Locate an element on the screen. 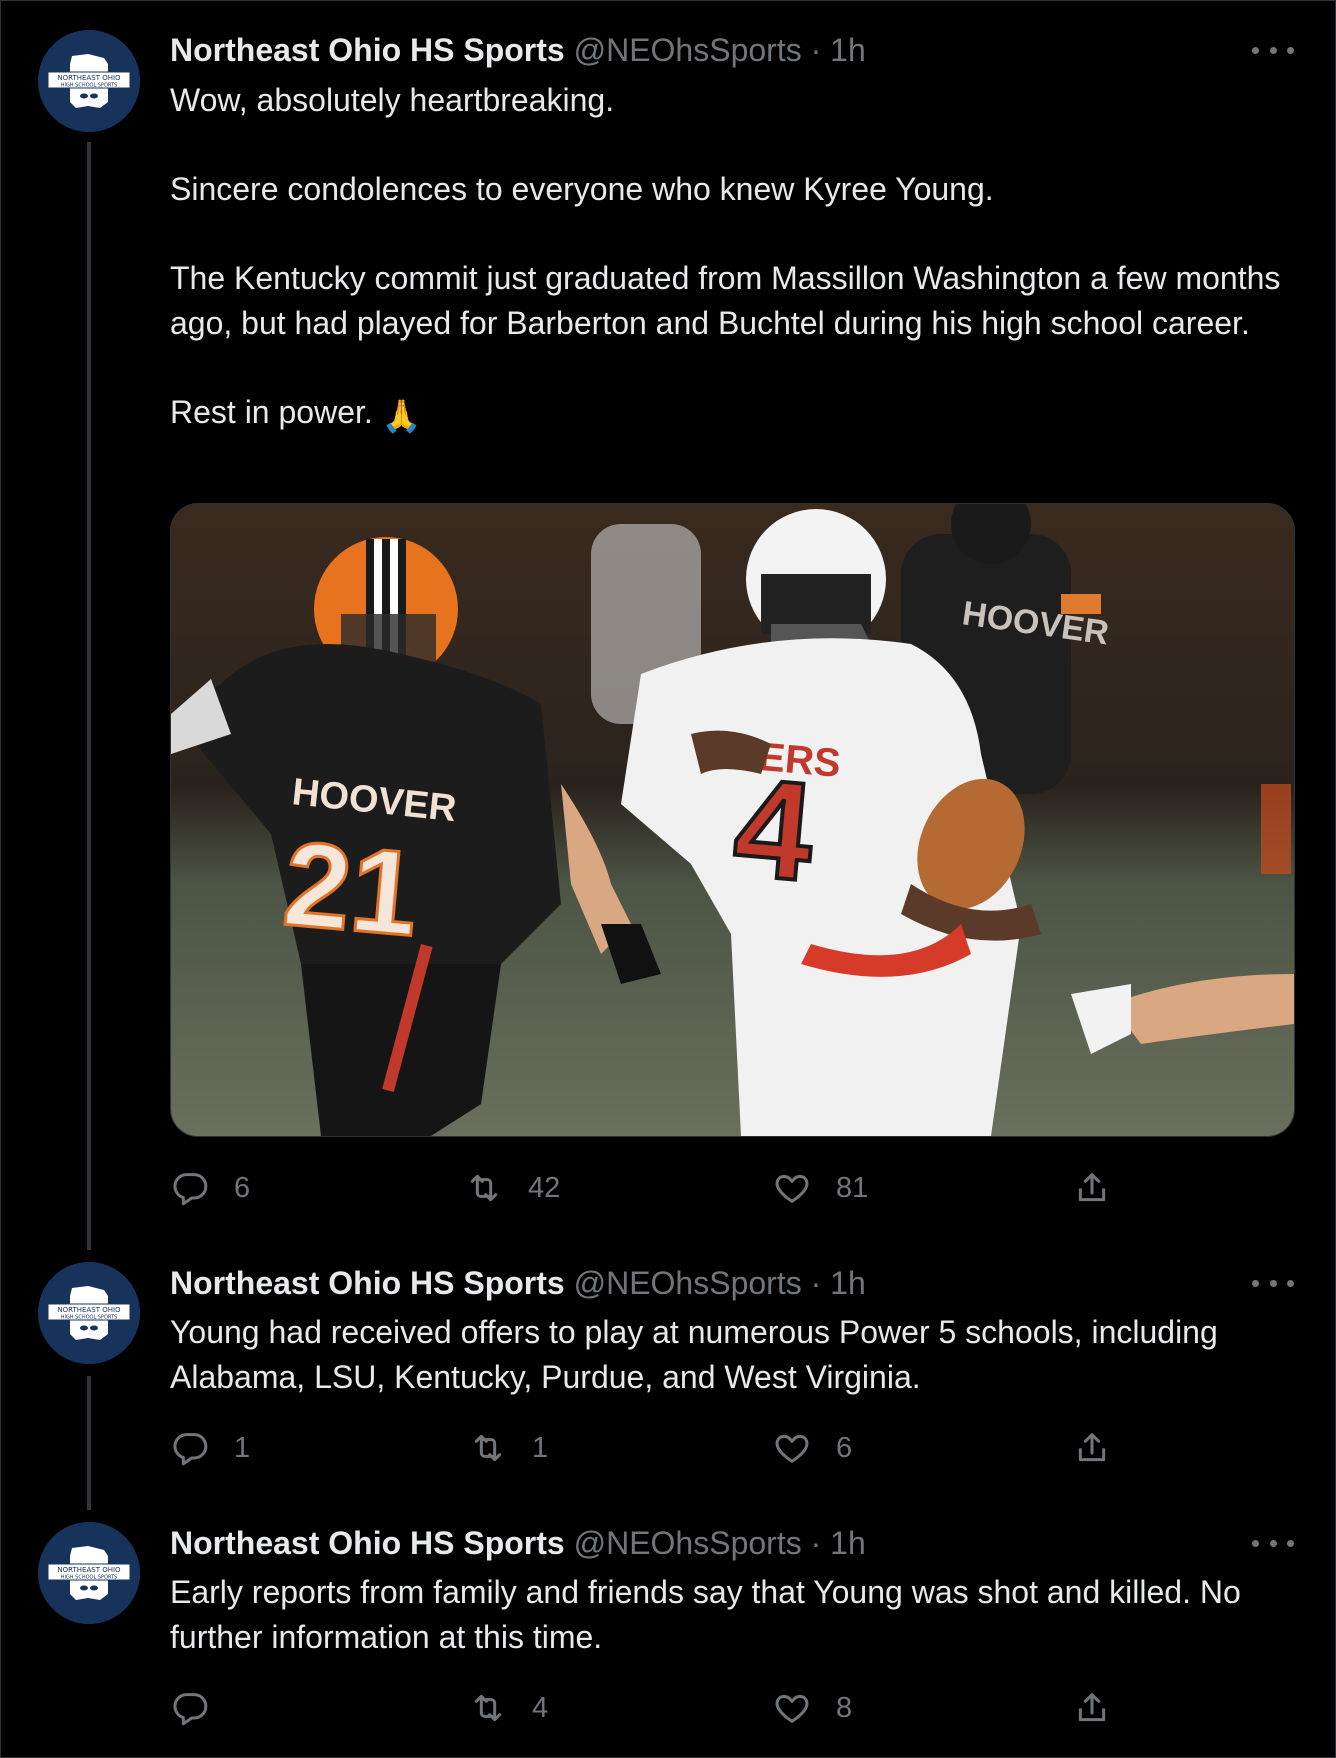  tweet-actions: 4 8 is located at coordinates (670, 1708).